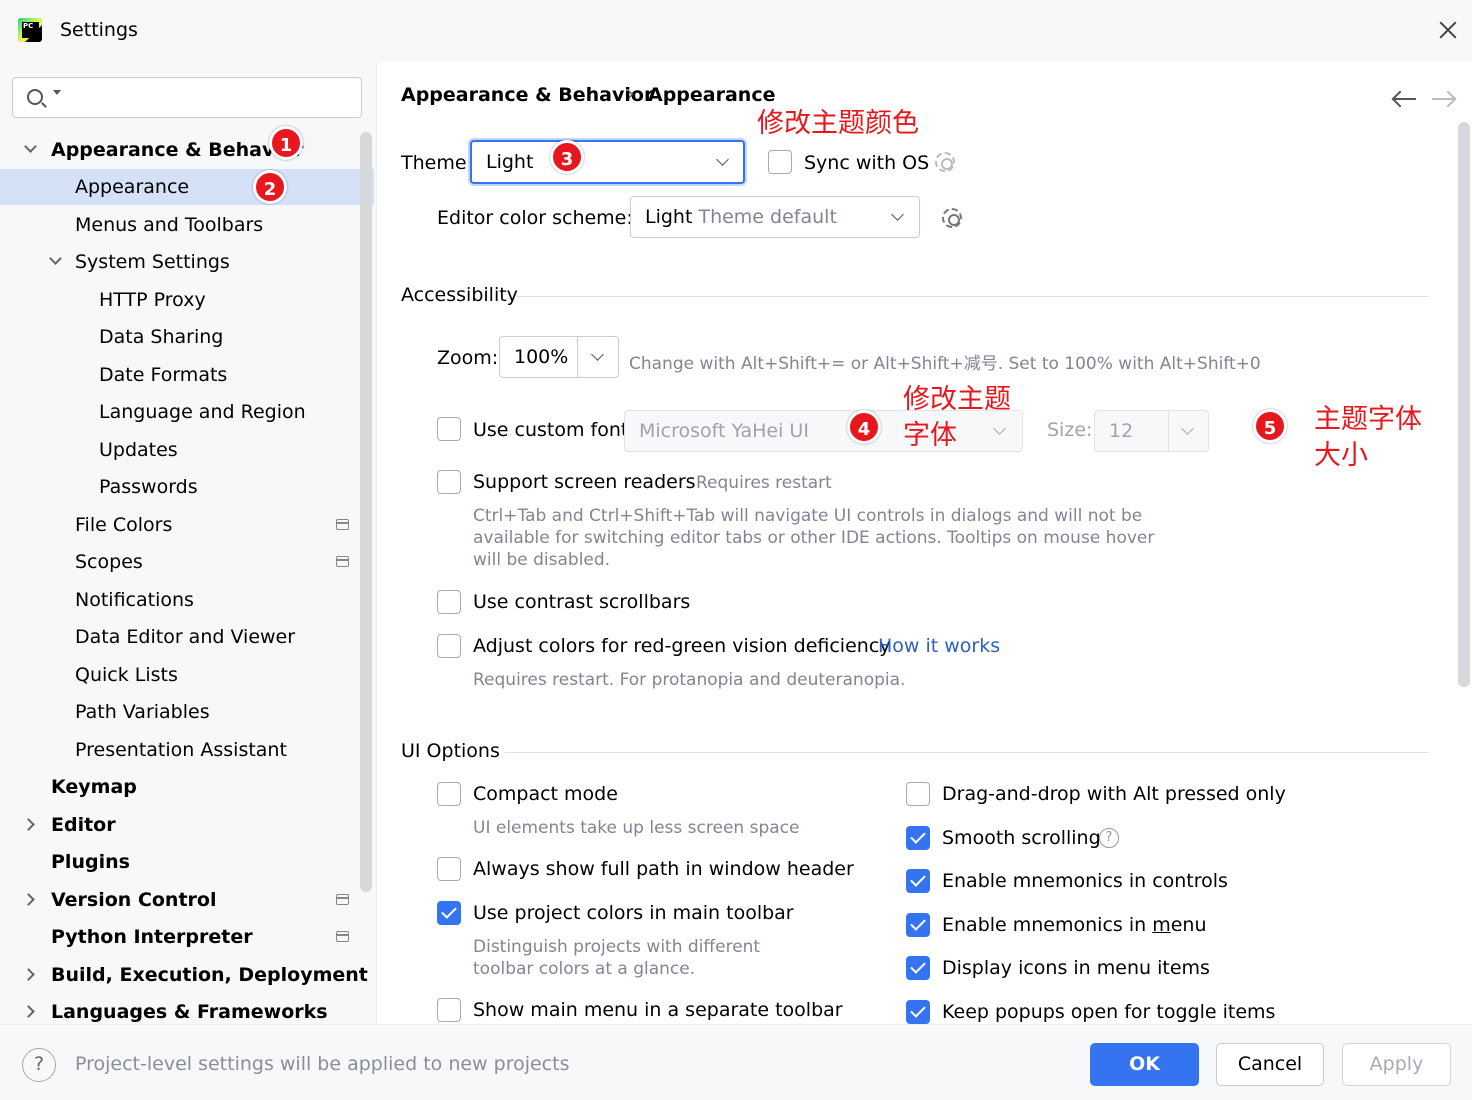 The image size is (1472, 1100). I want to click on cancel-button: Cancel, so click(1270, 1064).